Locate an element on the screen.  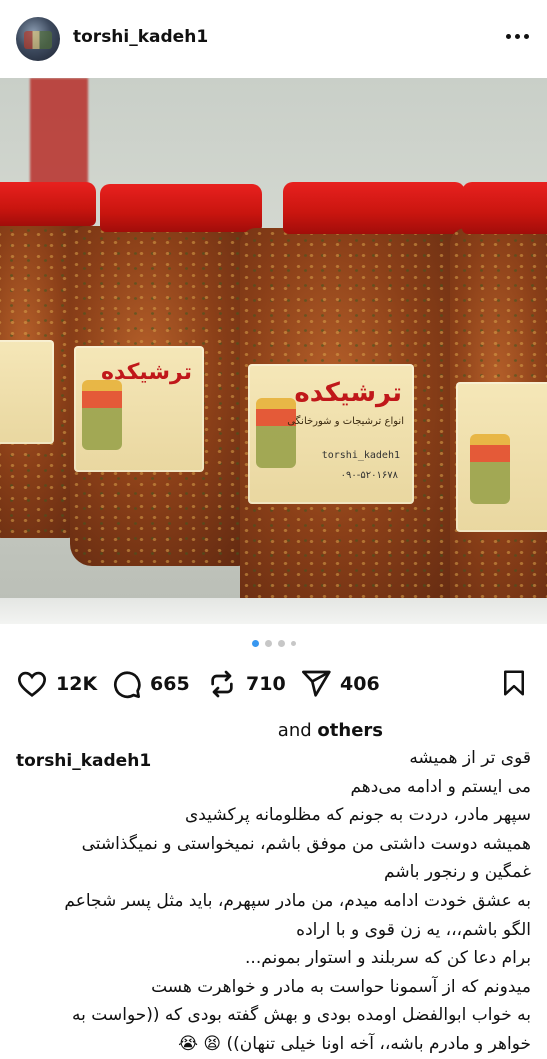
caption-line: می ایستم و ادامه می‌دهم is located at coordinates (440, 786).